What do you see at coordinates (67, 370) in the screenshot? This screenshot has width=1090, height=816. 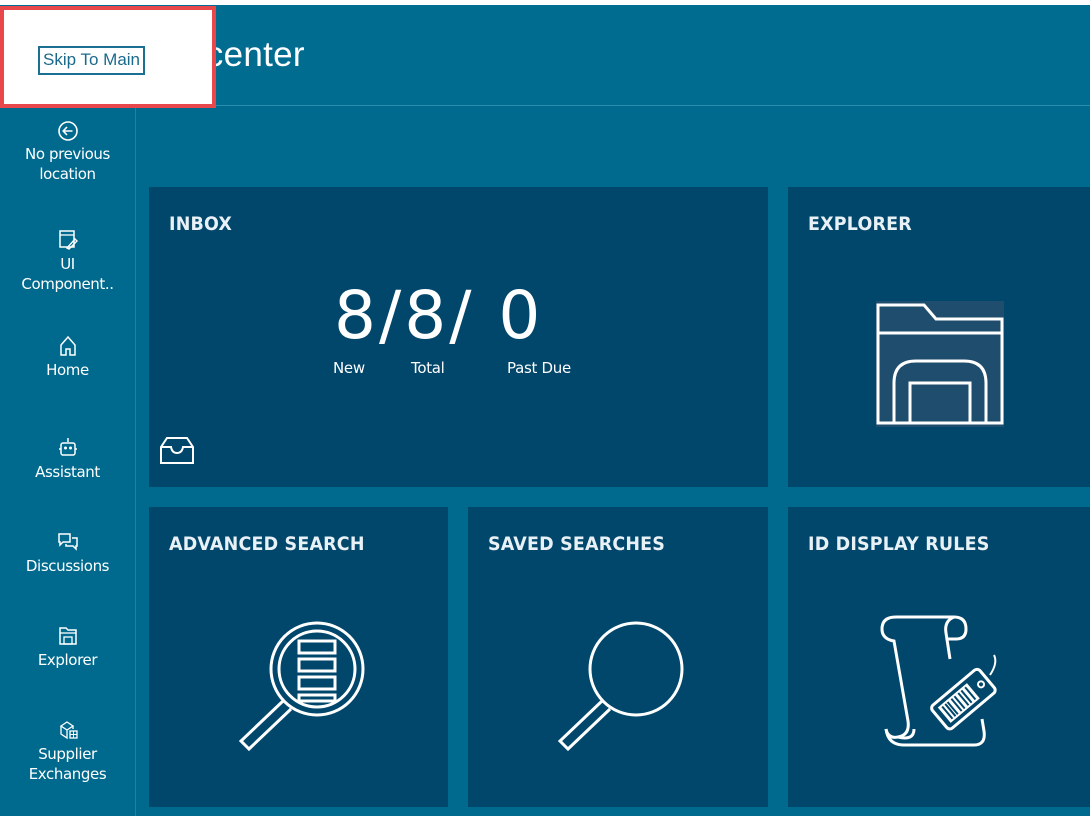 I see `sidebar-item-label: Home` at bounding box center [67, 370].